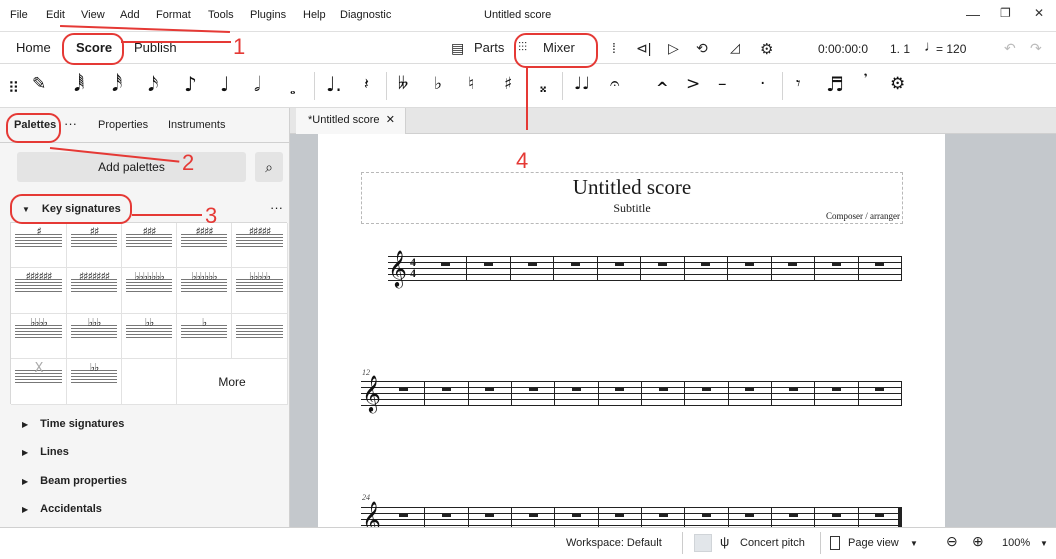  Describe the element at coordinates (19, 15) in the screenshot. I see `menu-file: File` at that location.